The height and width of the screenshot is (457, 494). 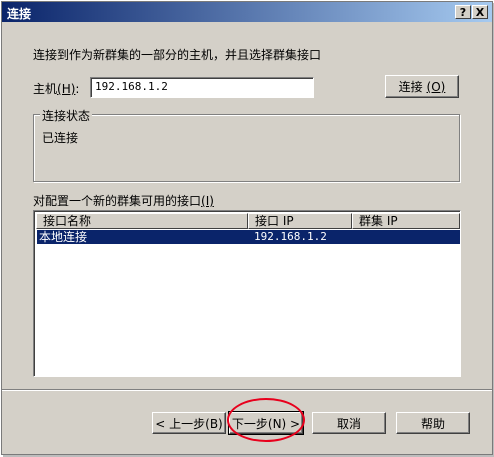 I want to click on row-interface-ip: 192.168.1.2, so click(x=290, y=236).